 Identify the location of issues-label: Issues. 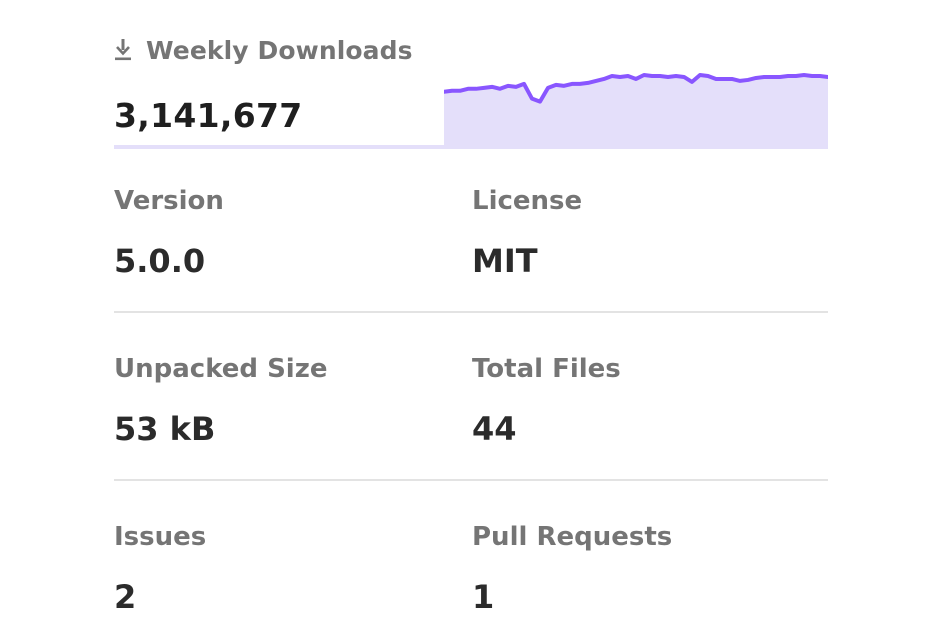
(160, 537).